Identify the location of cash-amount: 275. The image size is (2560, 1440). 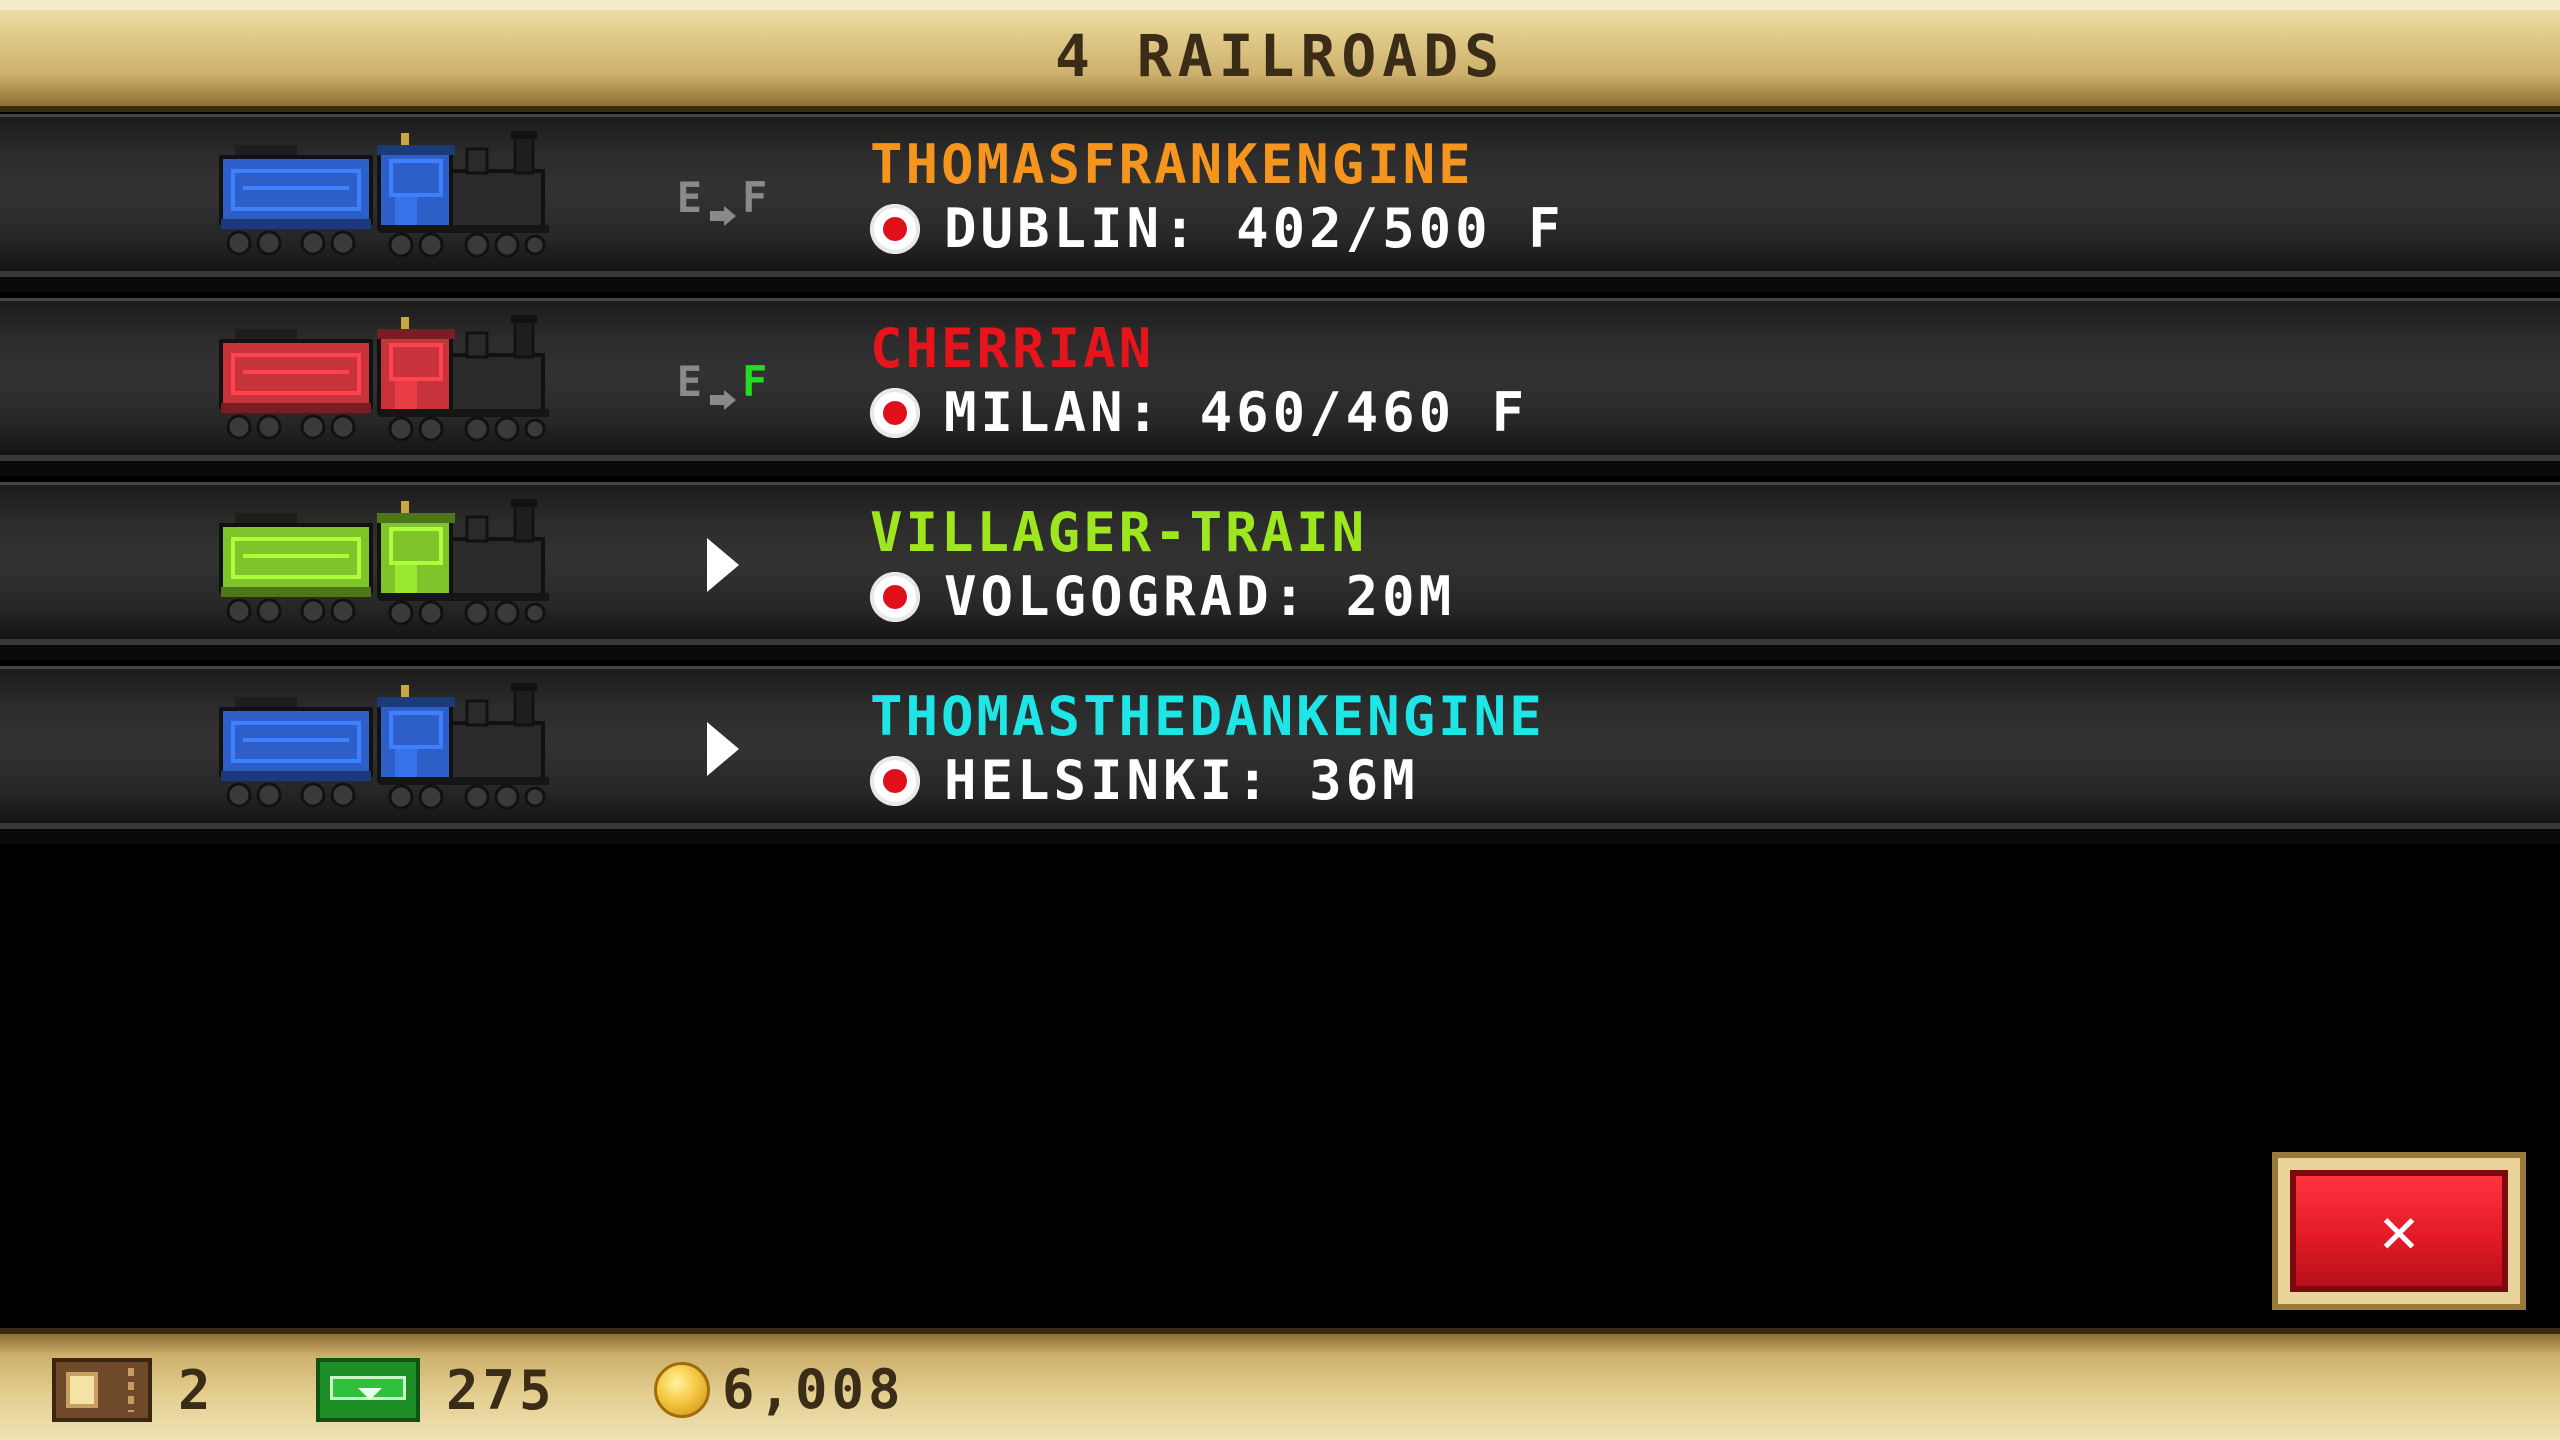
(501, 1390).